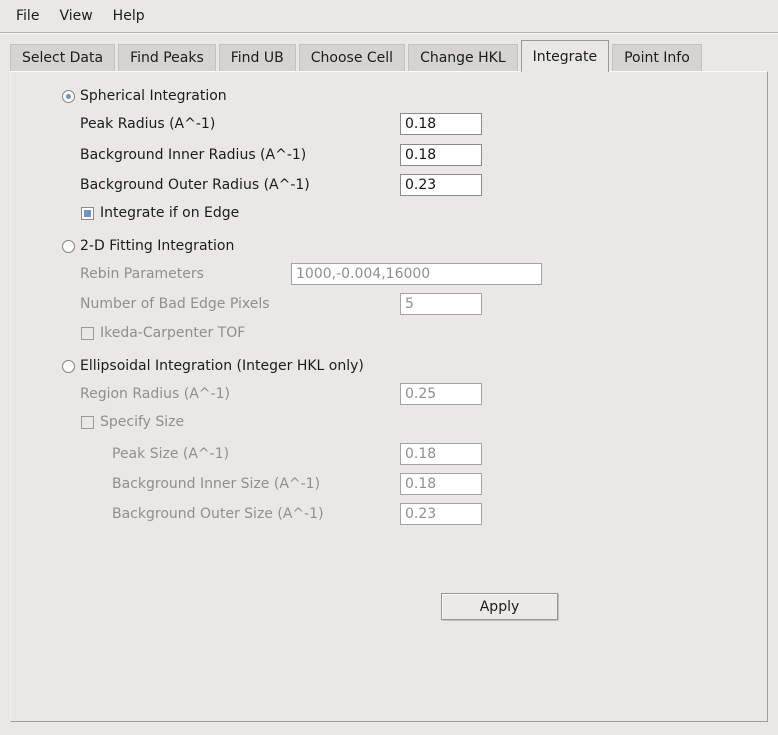 The width and height of the screenshot is (778, 735). I want to click on apply-button: Apply, so click(499, 606).